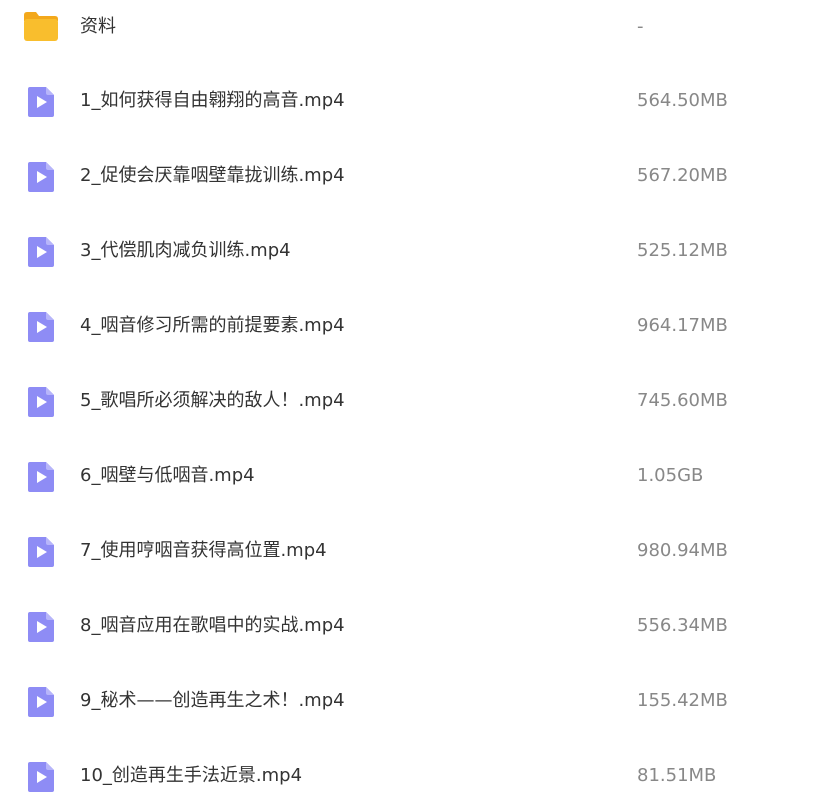 This screenshot has height=801, width=833. I want to click on video-file-row: 5_歌唱所必须解决的敌人！.mp4 745.60MB, so click(416, 400).